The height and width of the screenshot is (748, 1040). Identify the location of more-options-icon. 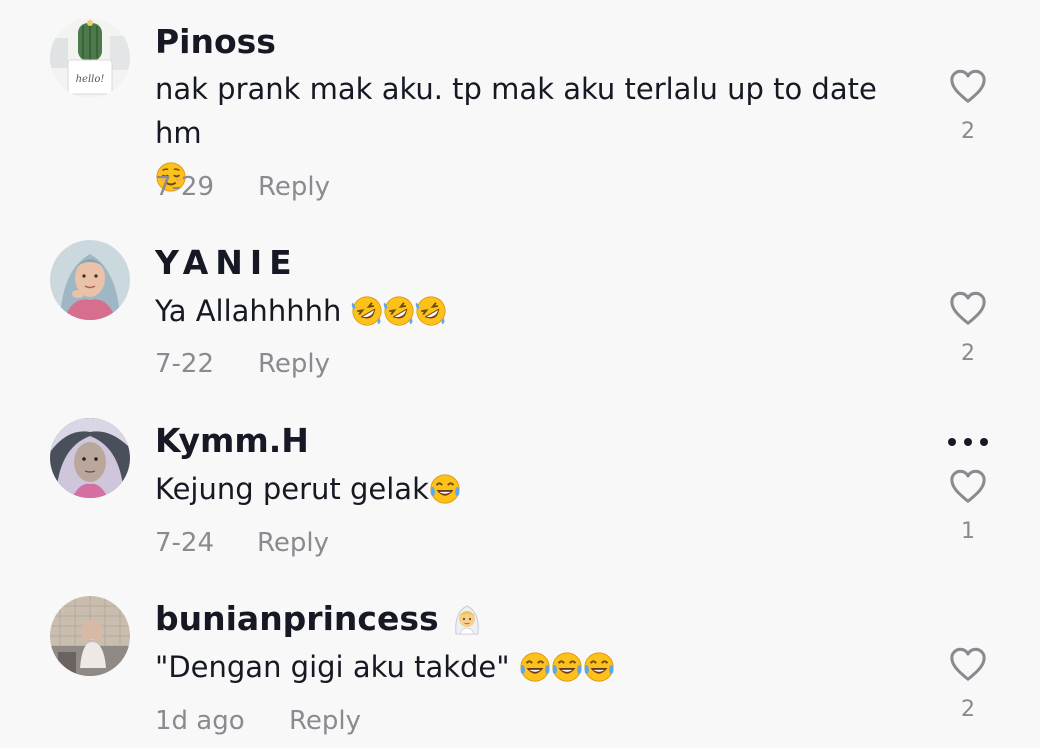
(968, 442).